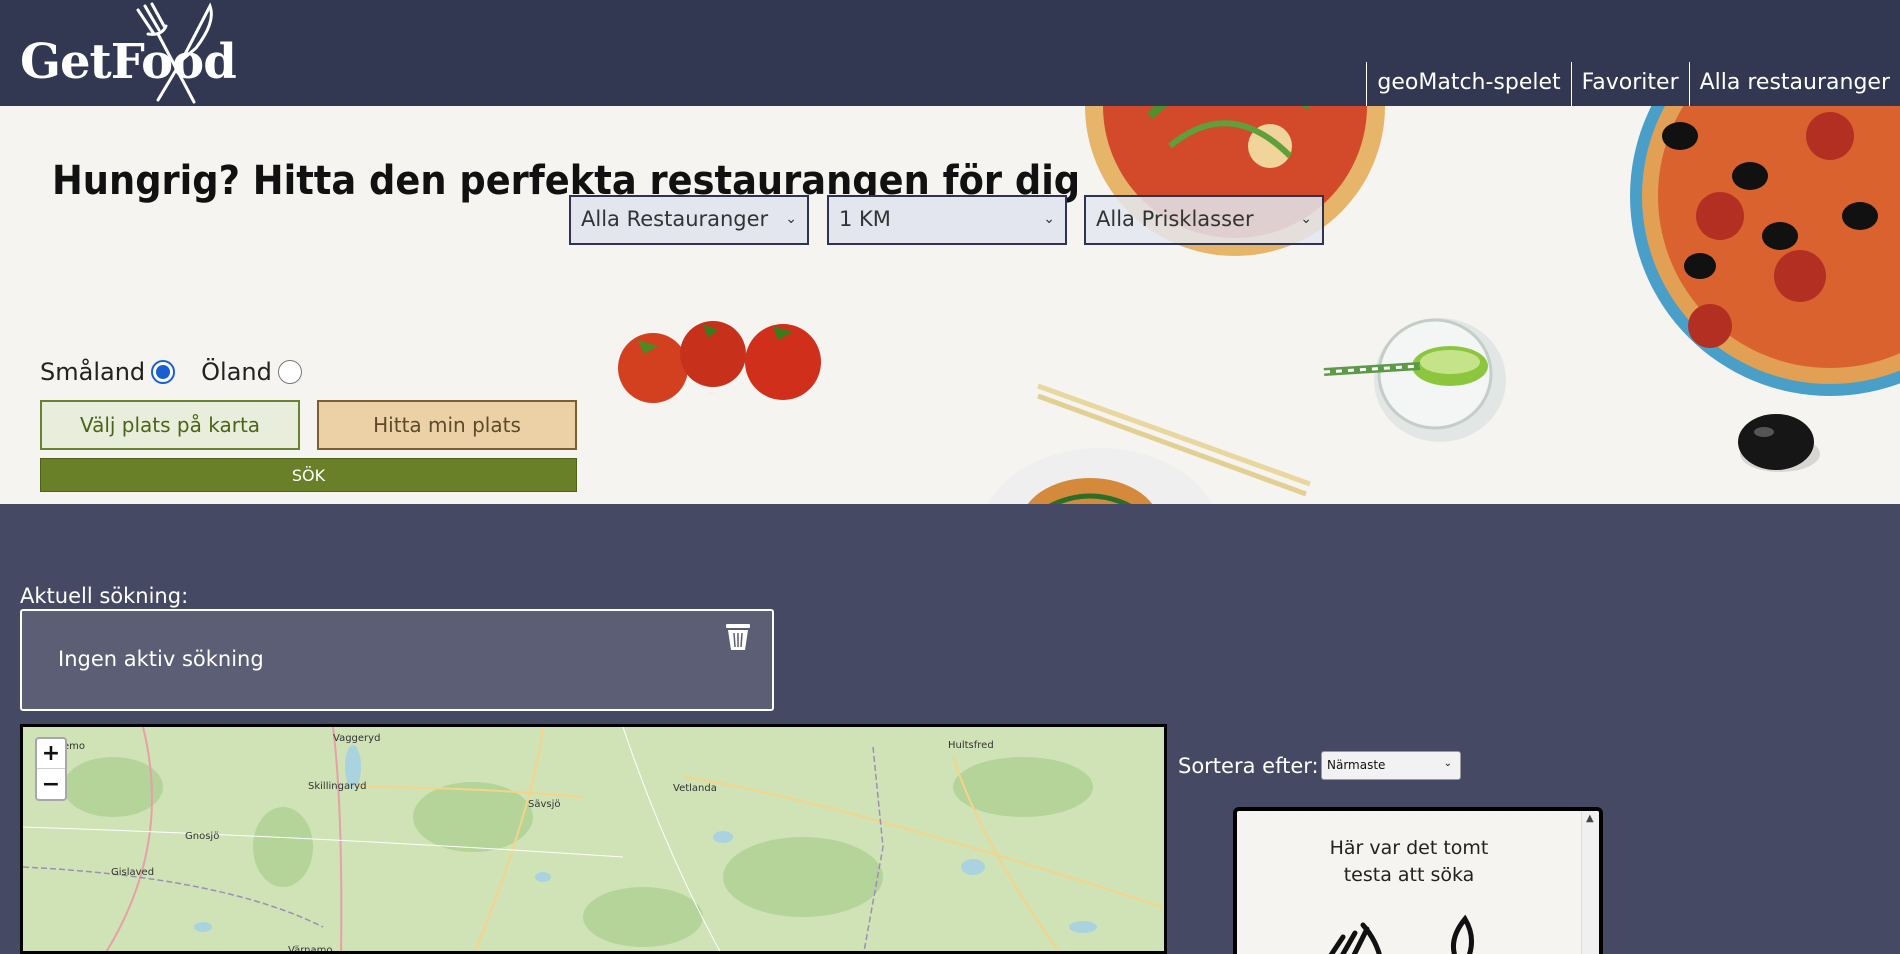 The image size is (1900, 954). What do you see at coordinates (738, 636) in the screenshot?
I see `trash-icon` at bounding box center [738, 636].